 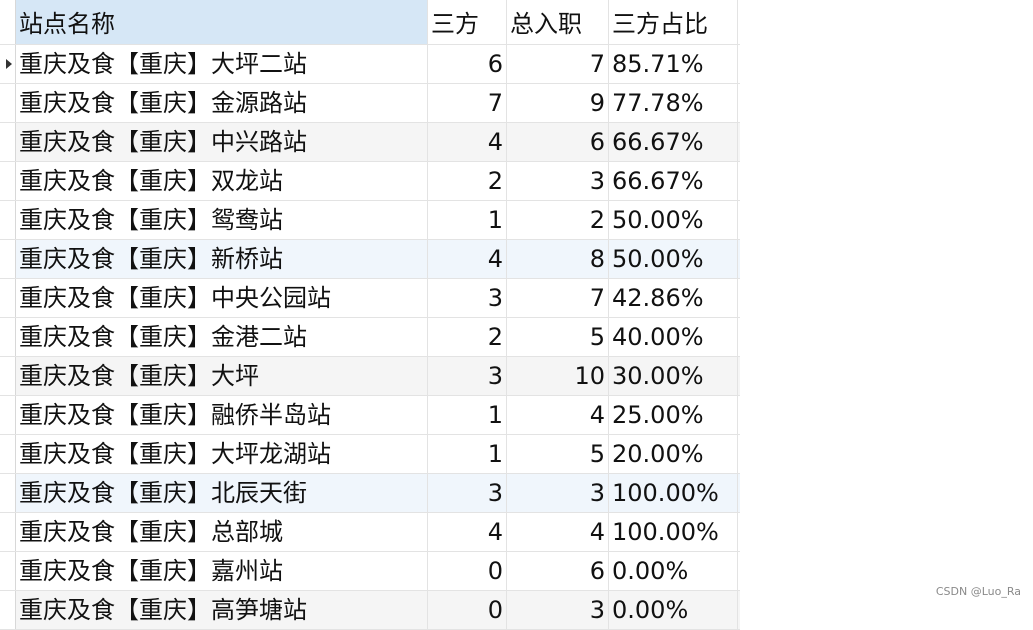 I want to click on table-row: 重庆及食【重庆】高笋塘站 0 3 0.00%, so click(x=370, y=610).